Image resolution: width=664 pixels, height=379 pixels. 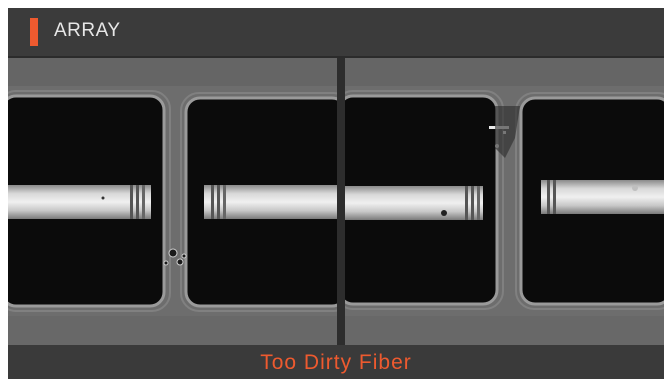 What do you see at coordinates (270, 202) in the screenshot?
I see `fiber-left-b` at bounding box center [270, 202].